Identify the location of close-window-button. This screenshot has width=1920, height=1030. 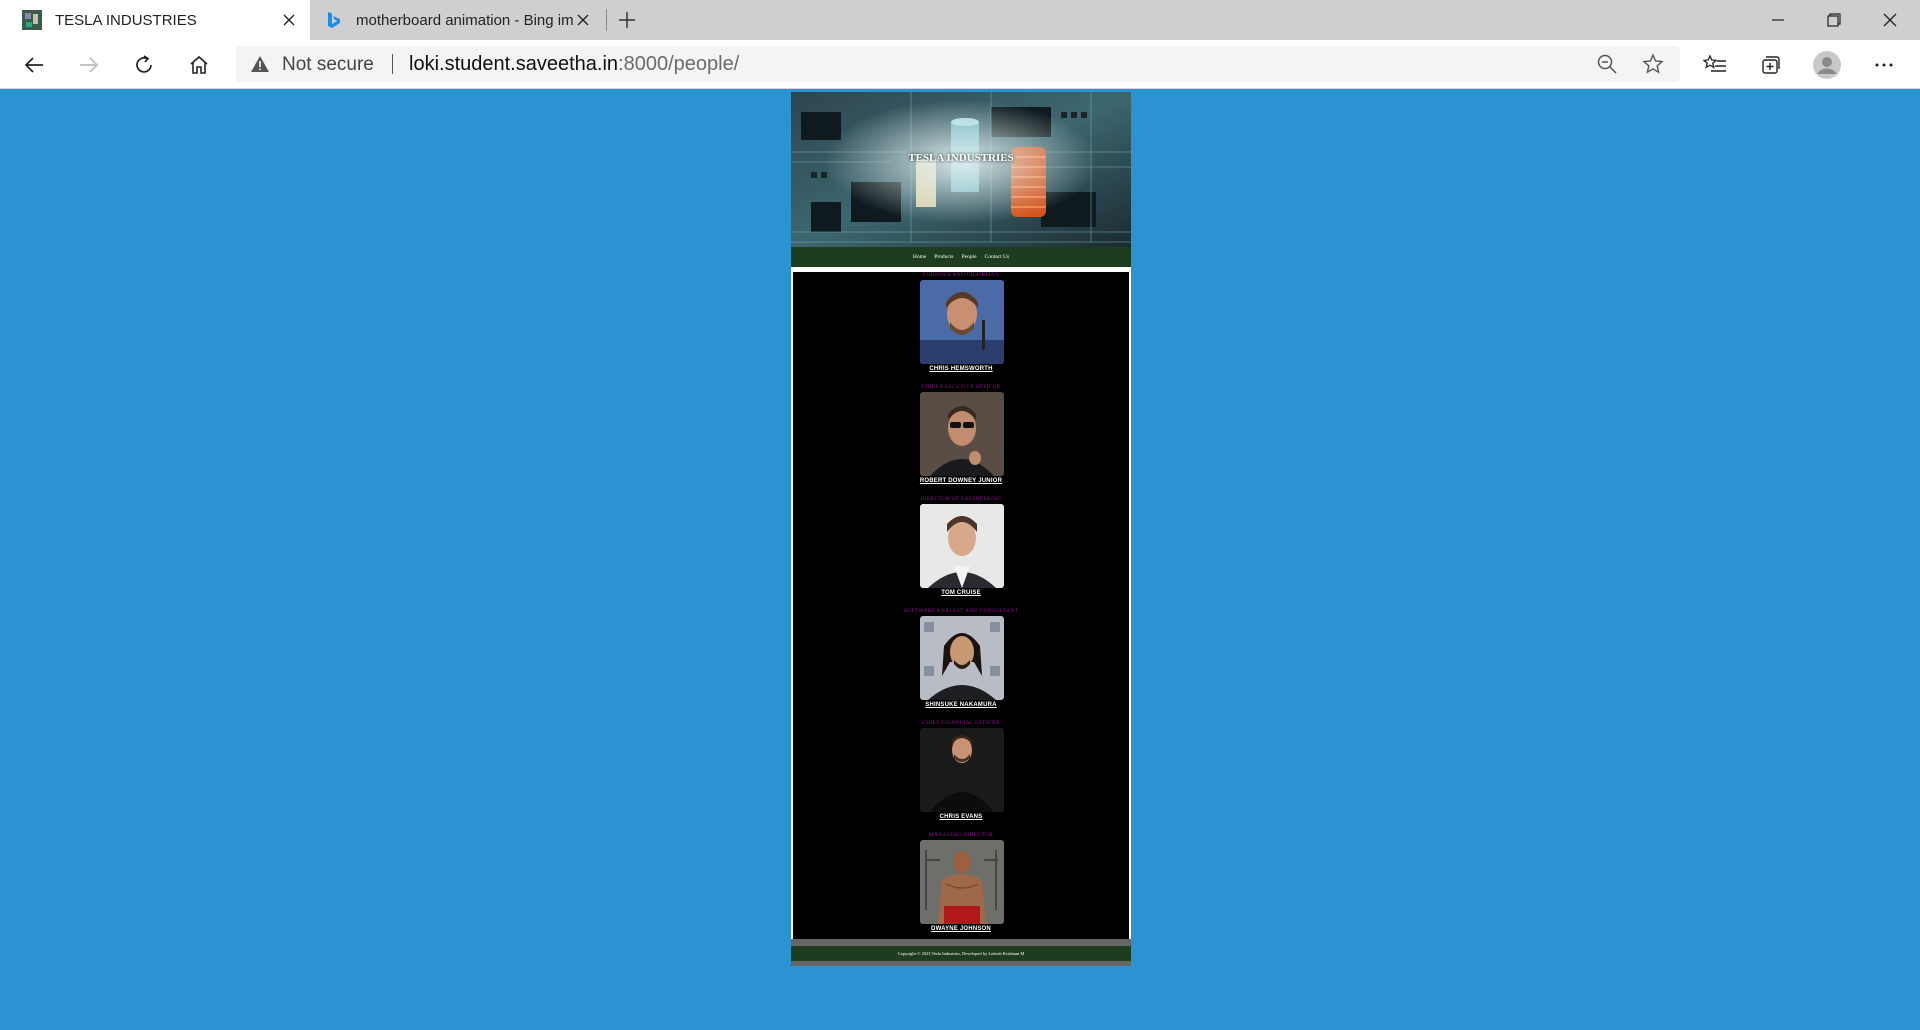
(1890, 20).